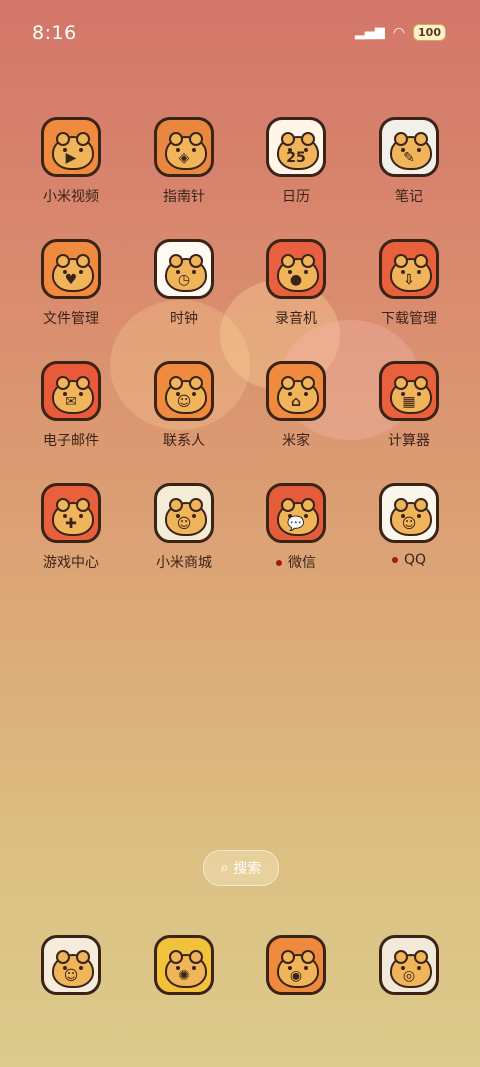 This screenshot has height=1067, width=480. I want to click on dock-phone: ☺, so click(71, 965).